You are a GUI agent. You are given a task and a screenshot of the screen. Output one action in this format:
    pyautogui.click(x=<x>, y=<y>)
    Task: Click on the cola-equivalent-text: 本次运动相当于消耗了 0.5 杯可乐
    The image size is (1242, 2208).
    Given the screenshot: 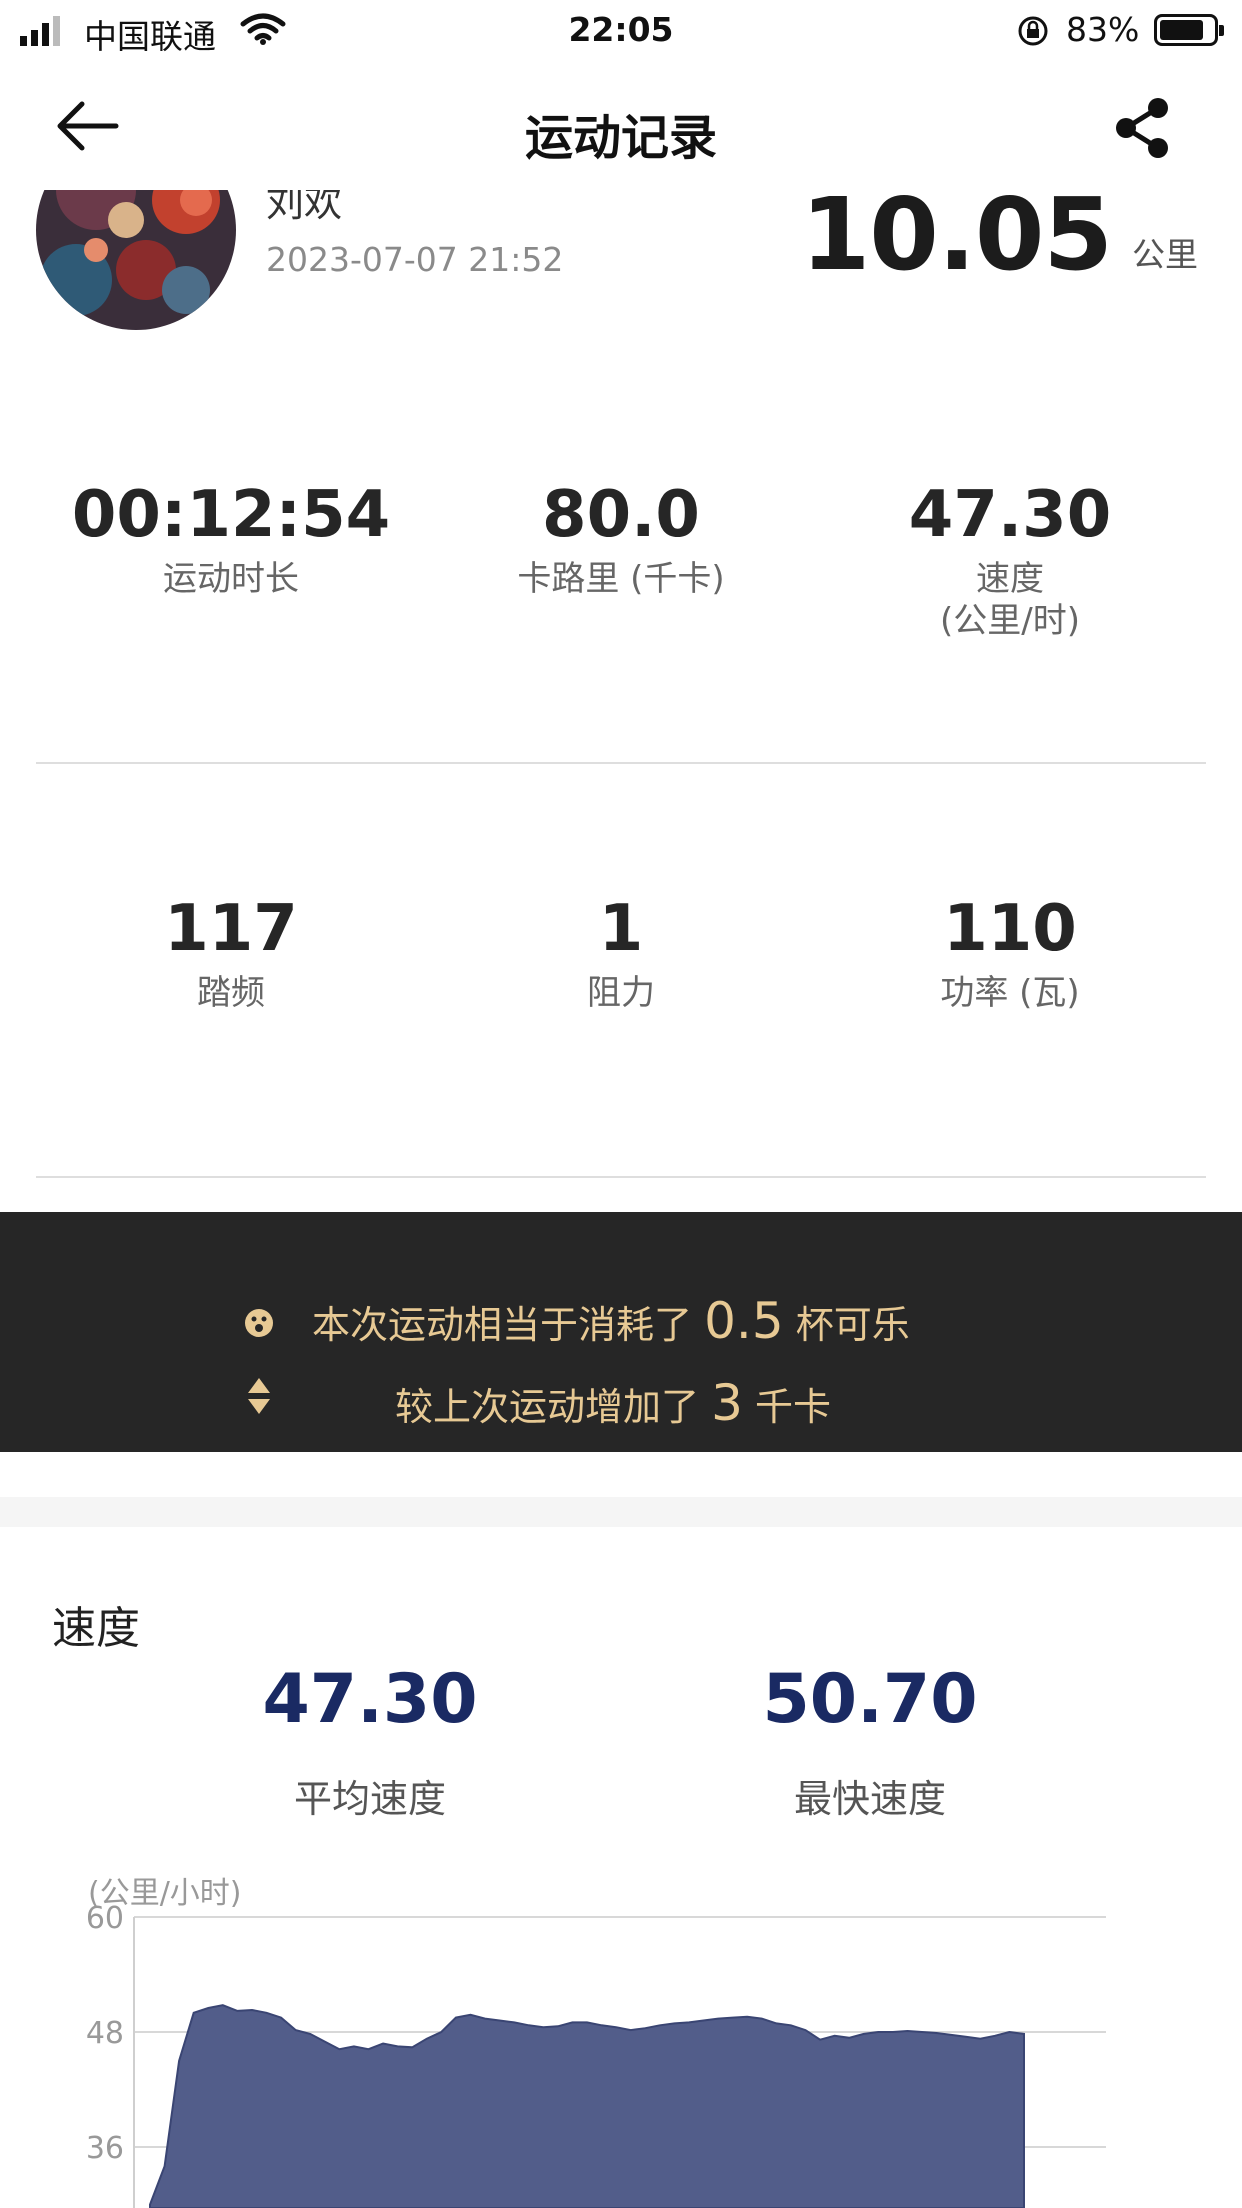 What is the action you would take?
    pyautogui.click(x=611, y=1321)
    